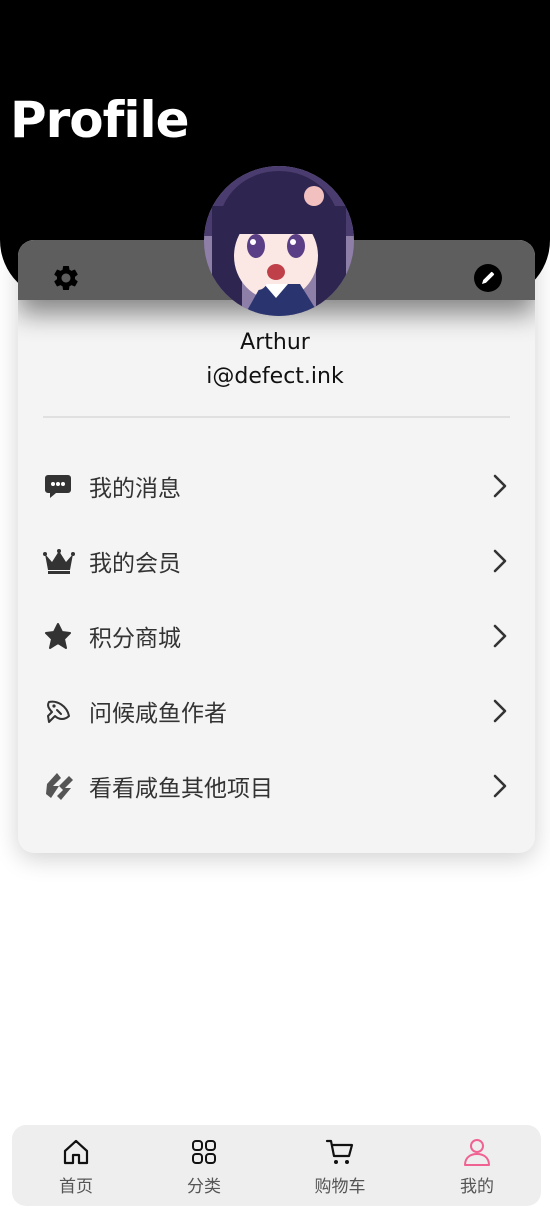  I want to click on menu-item-membership: 我的会员, so click(278, 561).